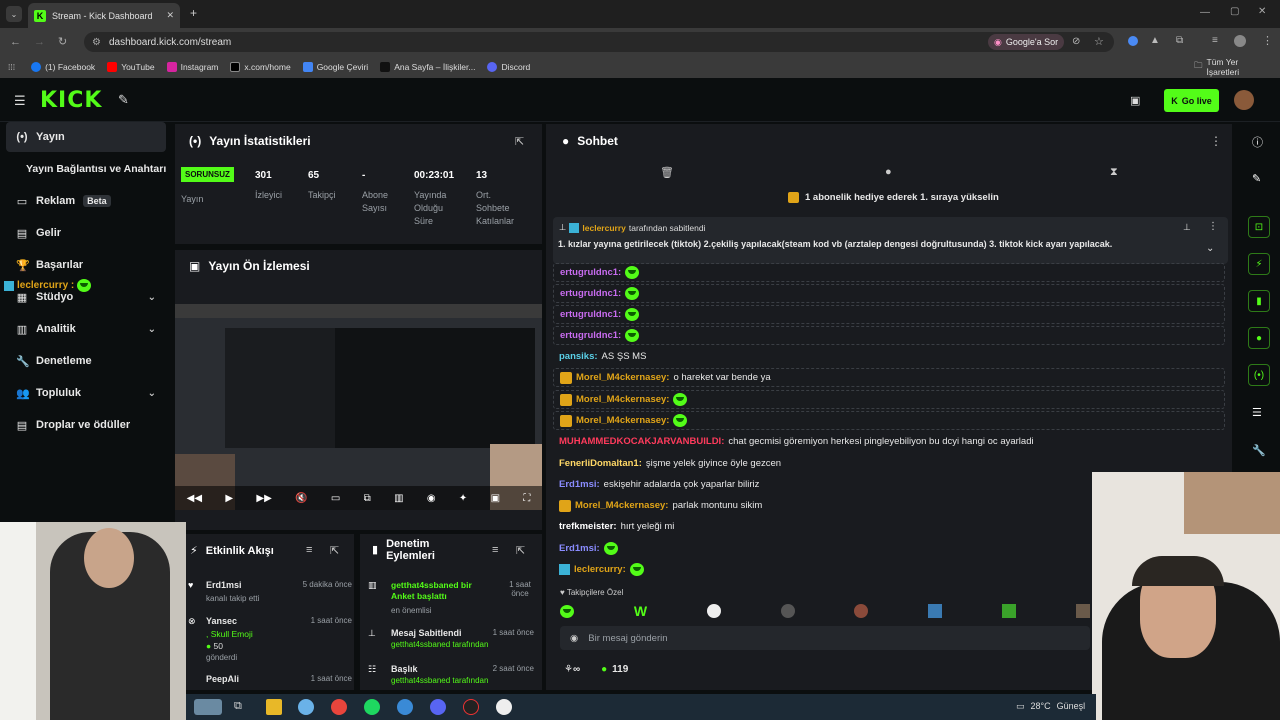 The width and height of the screenshot is (1280, 720). What do you see at coordinates (14, 14) in the screenshot?
I see `tab-search-button: ⌄` at bounding box center [14, 14].